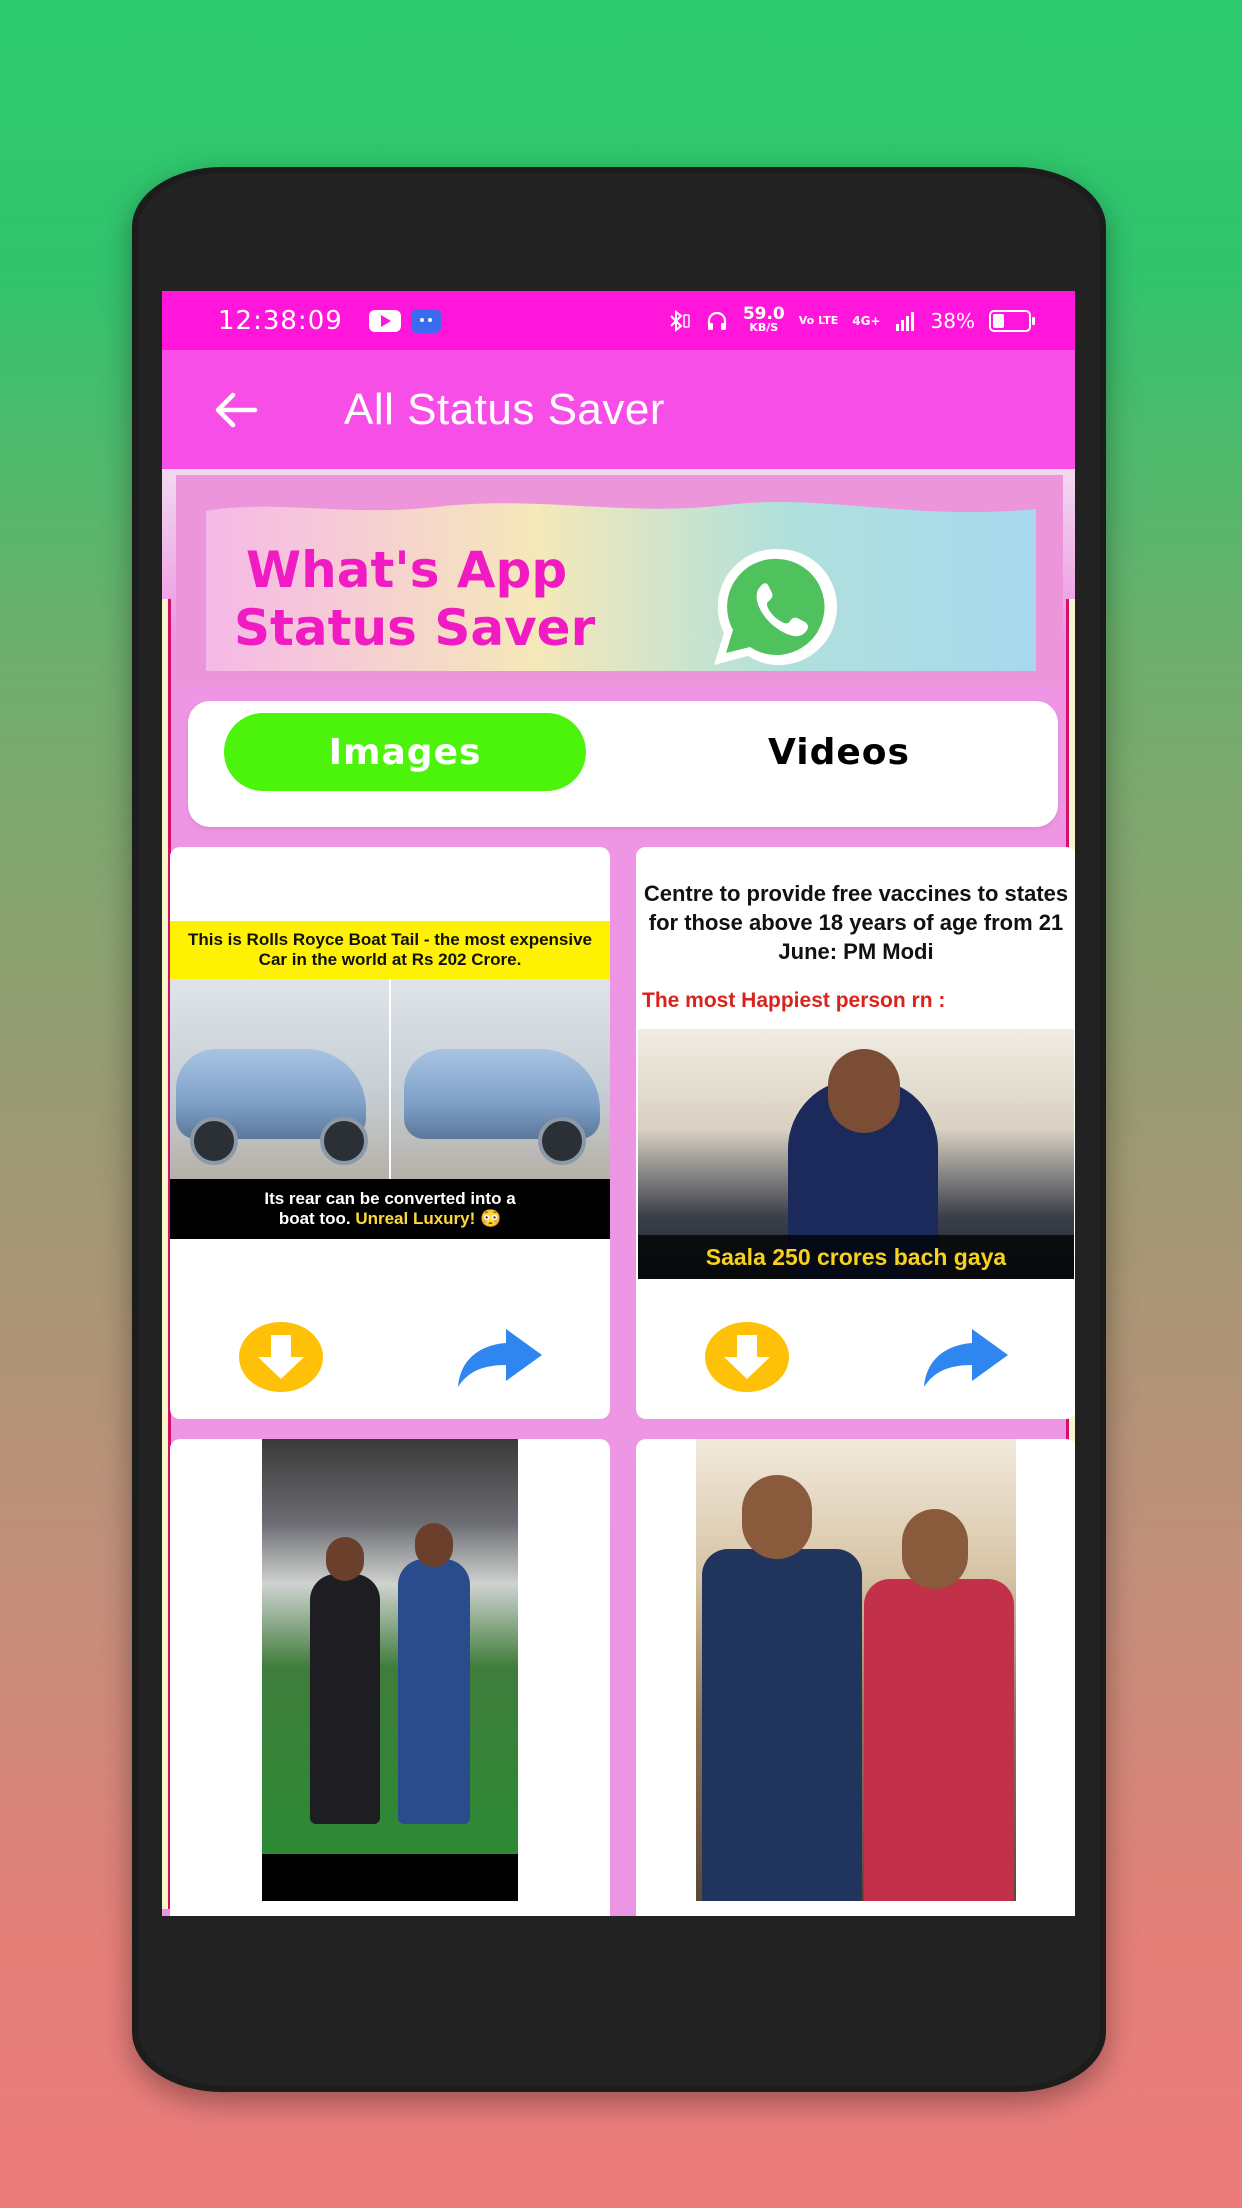 The width and height of the screenshot is (1242, 2208). Describe the element at coordinates (314, 1218) in the screenshot. I see `caption-line-2-text: boat too.` at that location.